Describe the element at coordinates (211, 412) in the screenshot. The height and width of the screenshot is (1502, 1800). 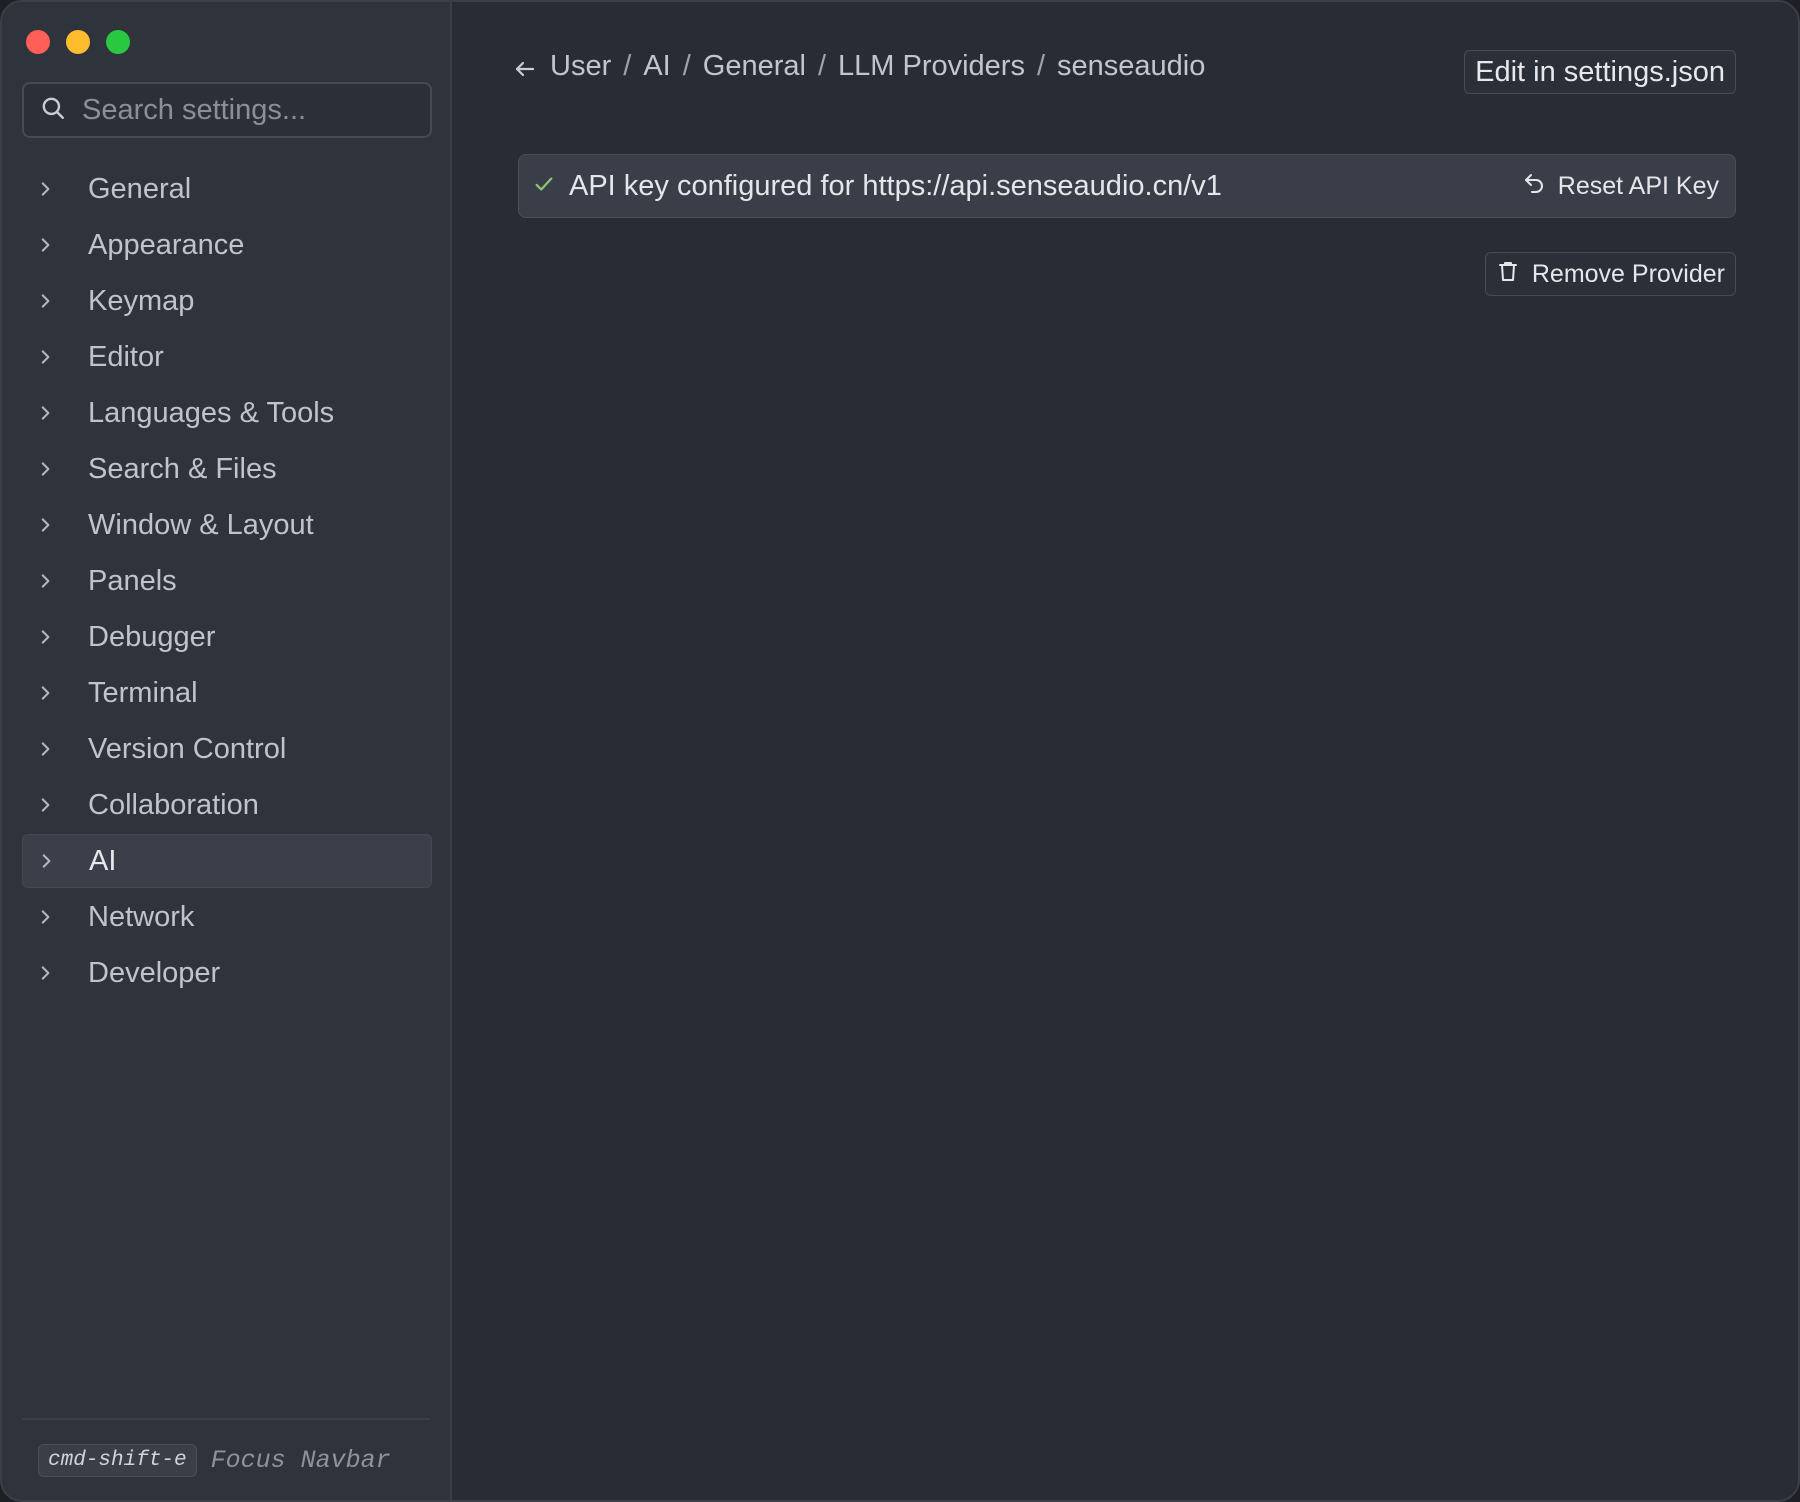
I see `sidebar-item-label: Languages & Tools` at that location.